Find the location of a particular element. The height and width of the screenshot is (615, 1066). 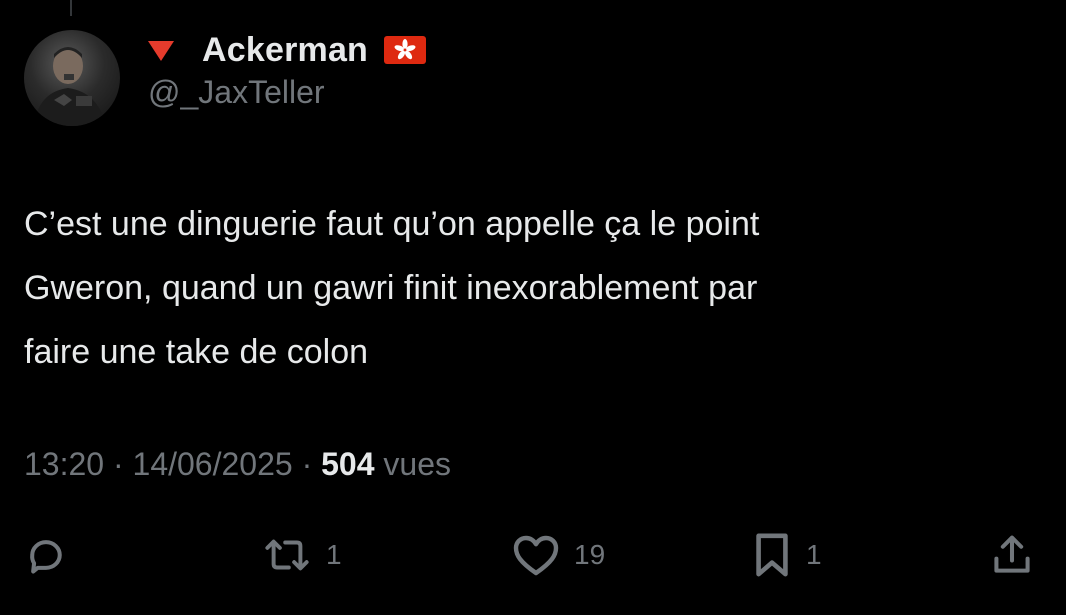

hong-kong-flag-icon is located at coordinates (405, 50).